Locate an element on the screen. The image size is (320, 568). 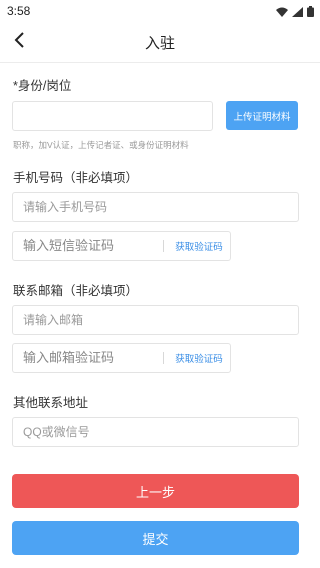
wifi-icon is located at coordinates (282, 11).